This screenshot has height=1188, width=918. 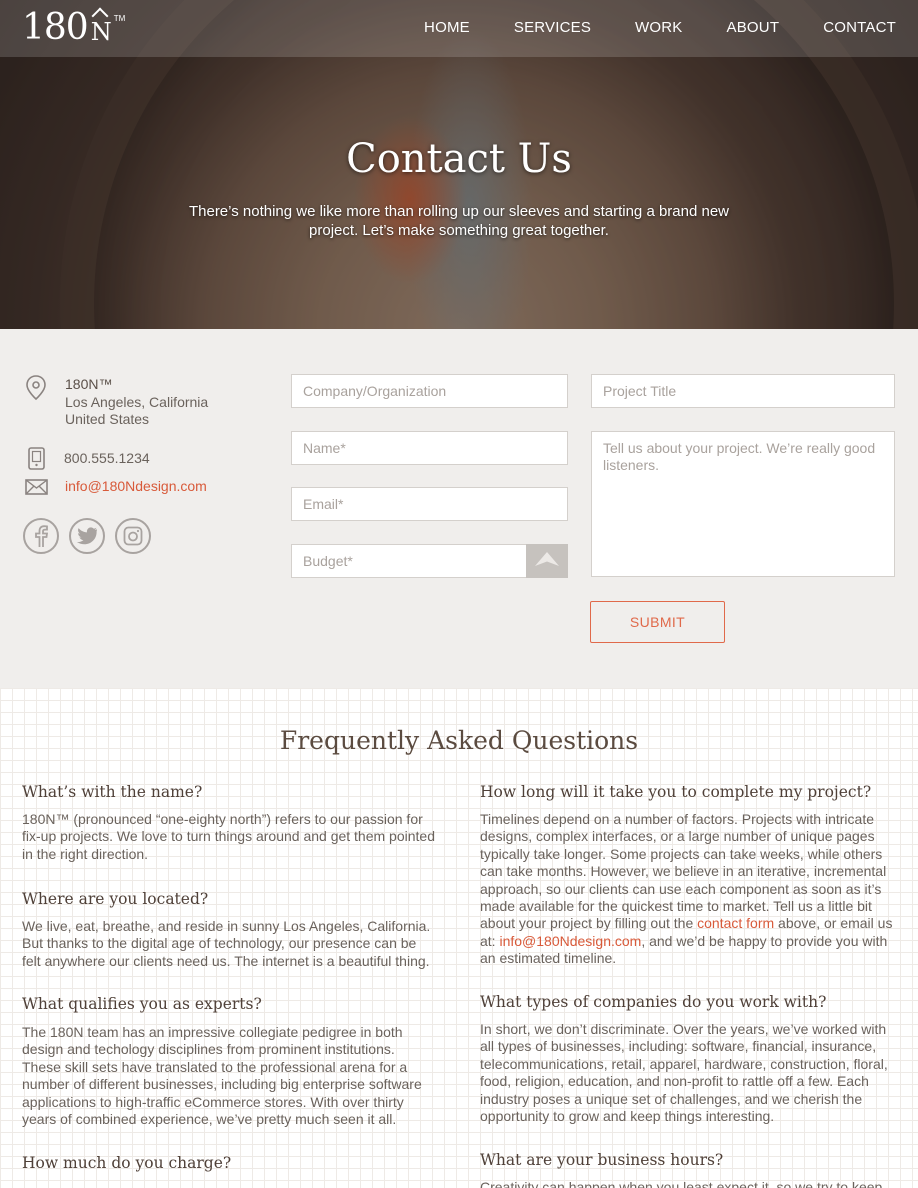 I want to click on nav-services: SERVICES, so click(x=552, y=27).